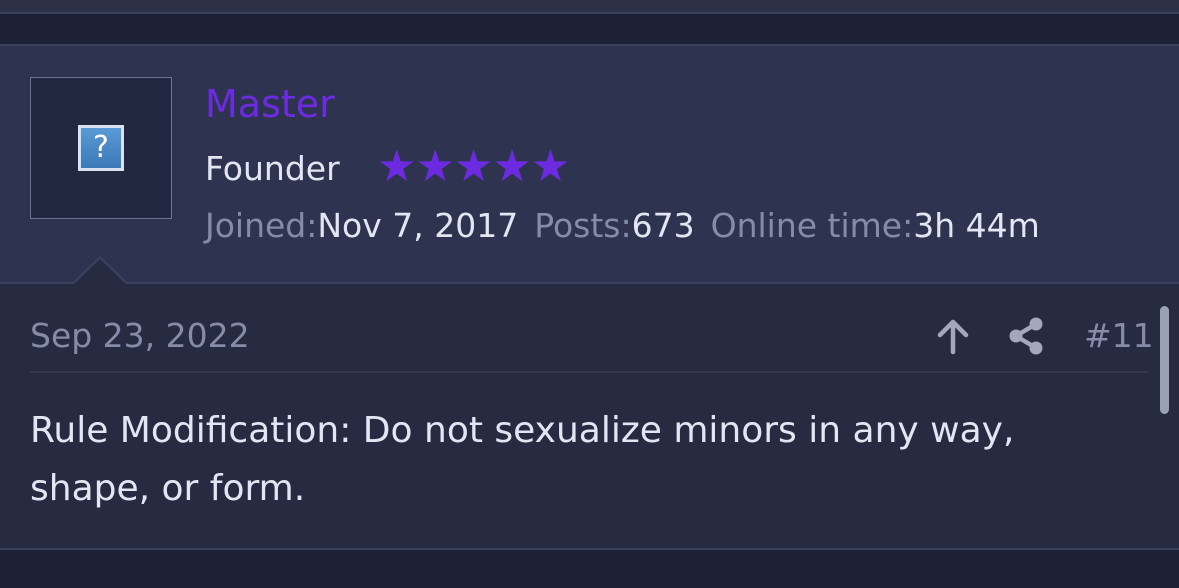  What do you see at coordinates (583, 225) in the screenshot?
I see `posts-label: Posts:` at bounding box center [583, 225].